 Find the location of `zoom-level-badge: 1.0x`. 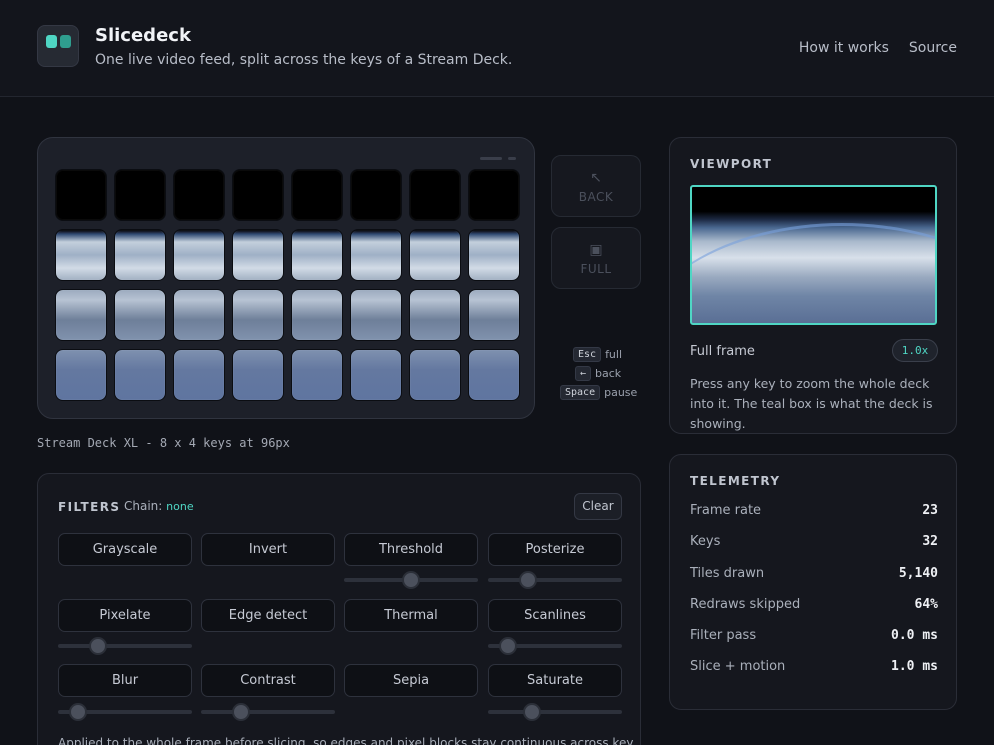

zoom-level-badge: 1.0x is located at coordinates (915, 350).